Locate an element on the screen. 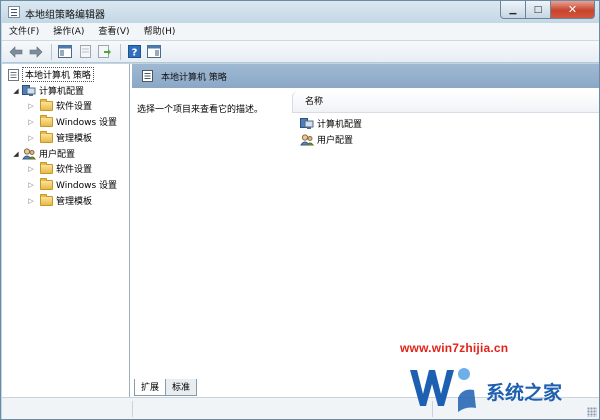 This screenshot has height=420, width=600. details-header-title: 本地计算机 策略 is located at coordinates (194, 77).